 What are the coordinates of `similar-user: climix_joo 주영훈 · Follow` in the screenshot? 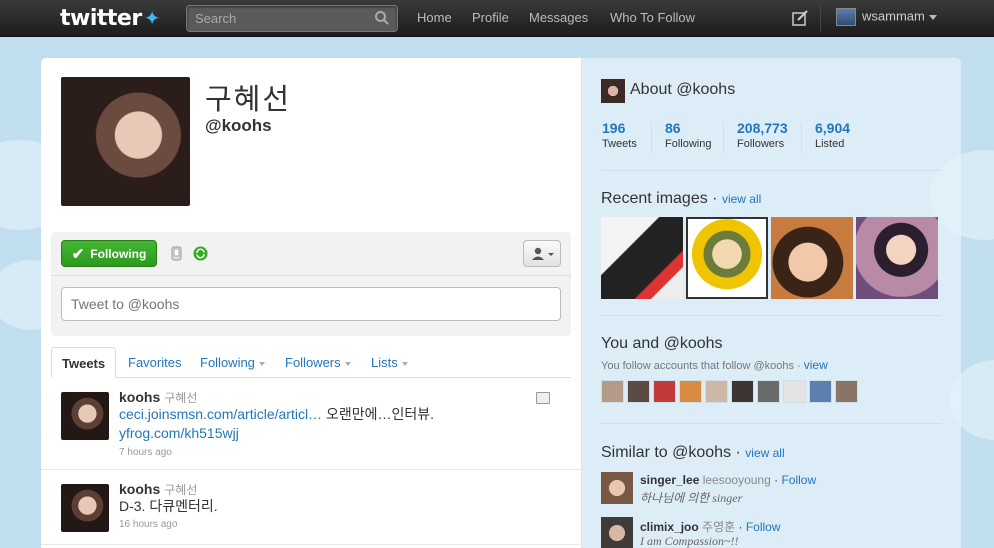 It's located at (710, 527).